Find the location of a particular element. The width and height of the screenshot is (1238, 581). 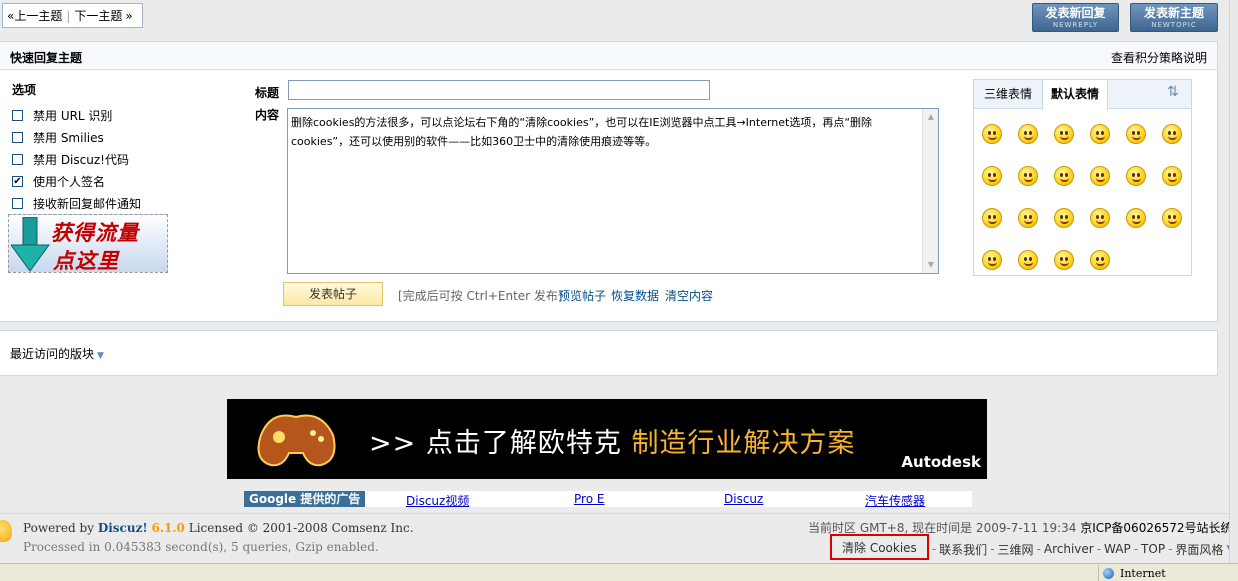

angry-icon is located at coordinates (1028, 176).